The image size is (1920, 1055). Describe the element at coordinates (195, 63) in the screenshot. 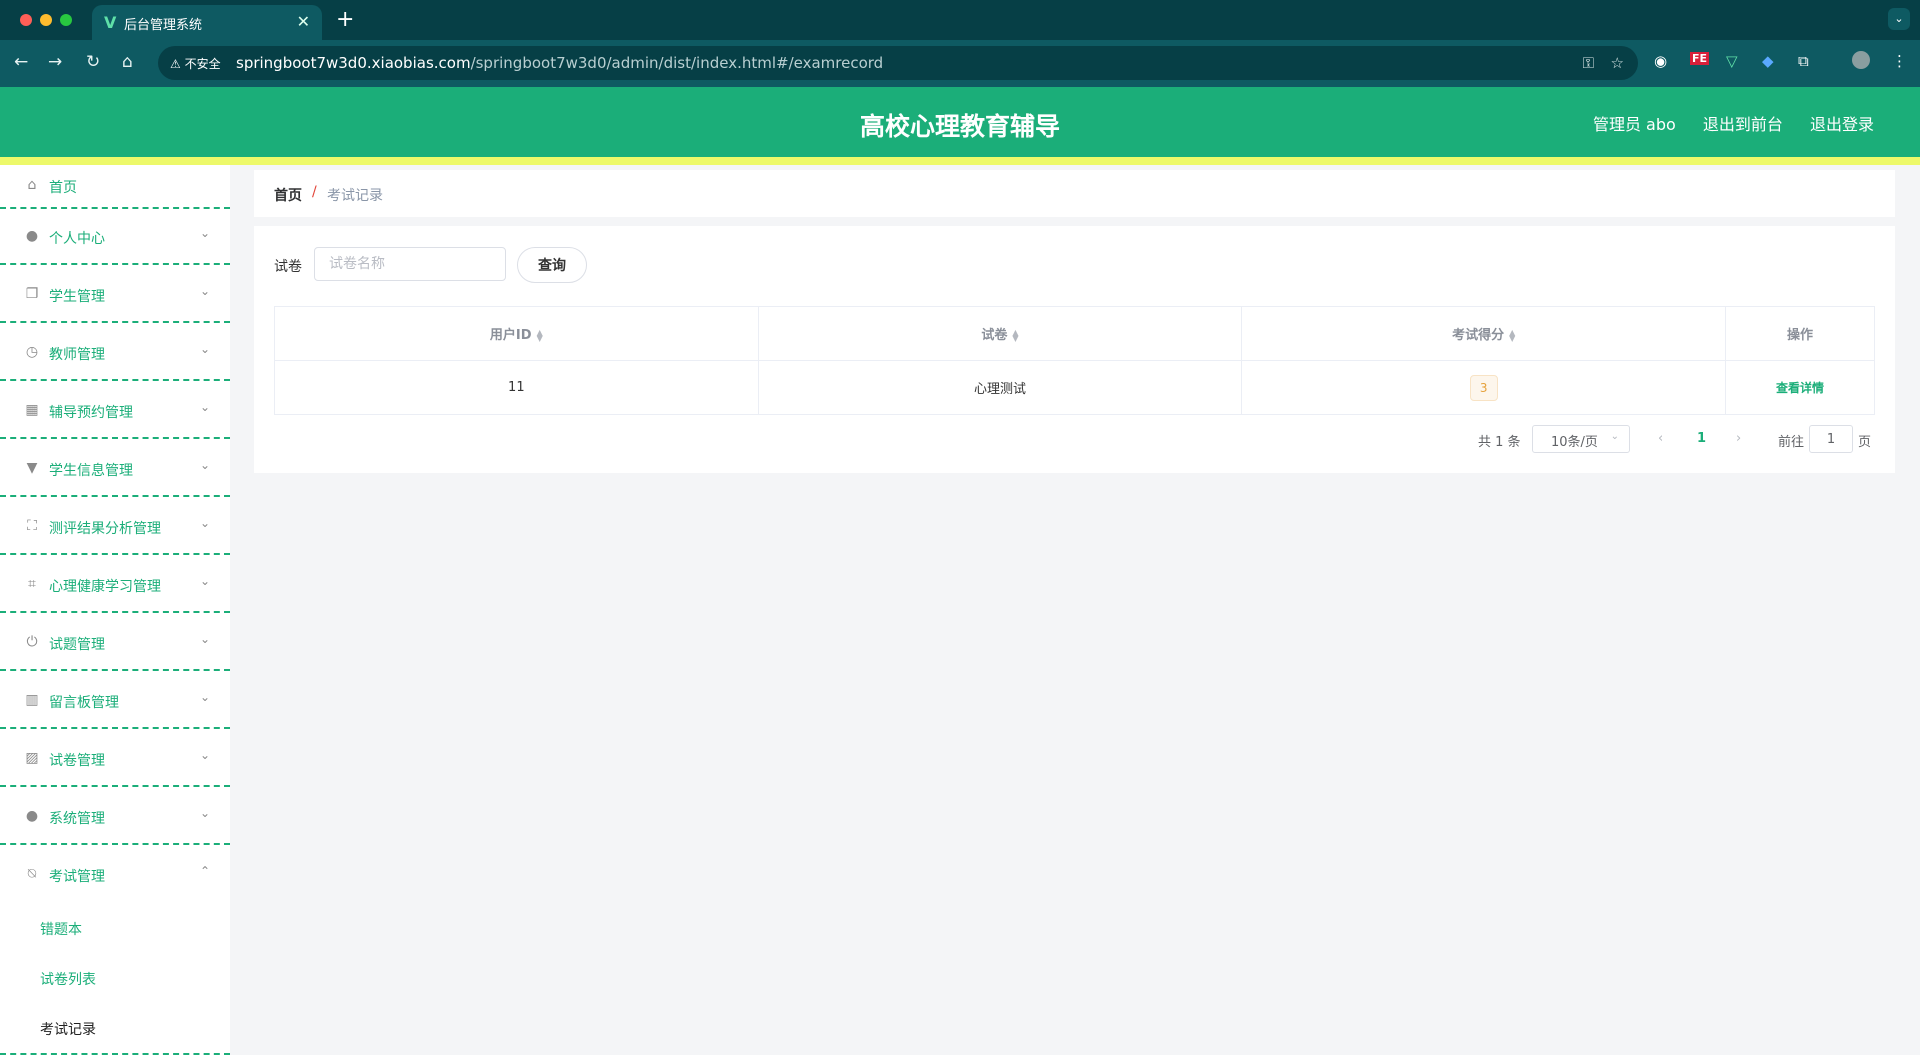

I see `security-warning: ⚠ 不安全` at that location.